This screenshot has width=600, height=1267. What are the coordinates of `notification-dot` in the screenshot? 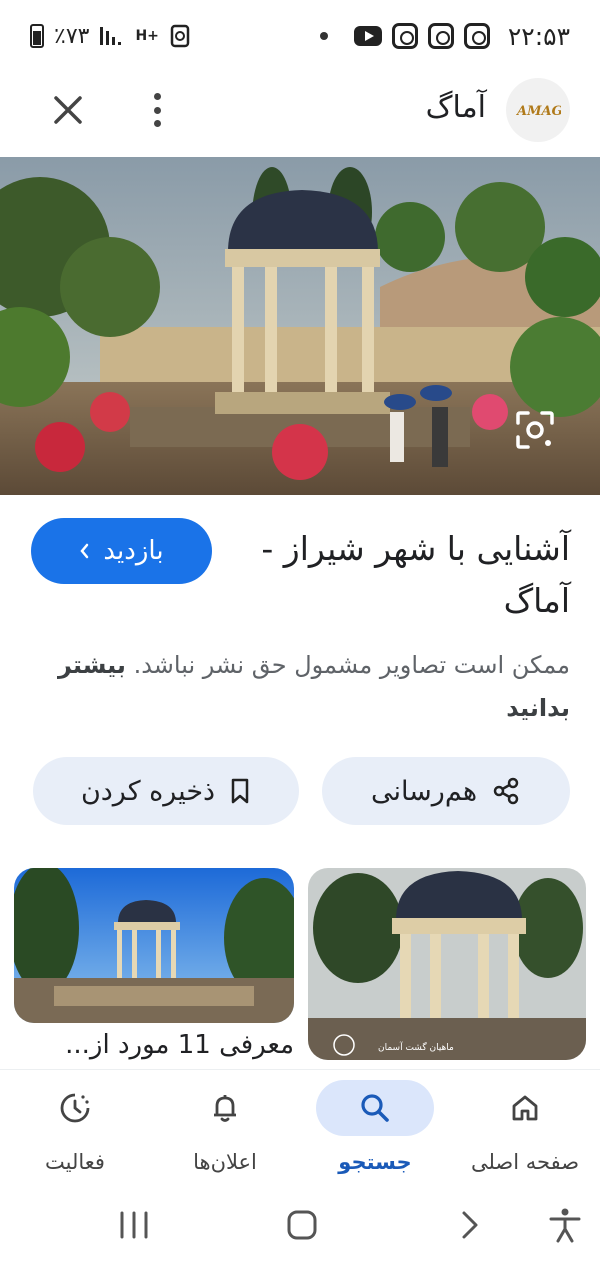 It's located at (323, 36).